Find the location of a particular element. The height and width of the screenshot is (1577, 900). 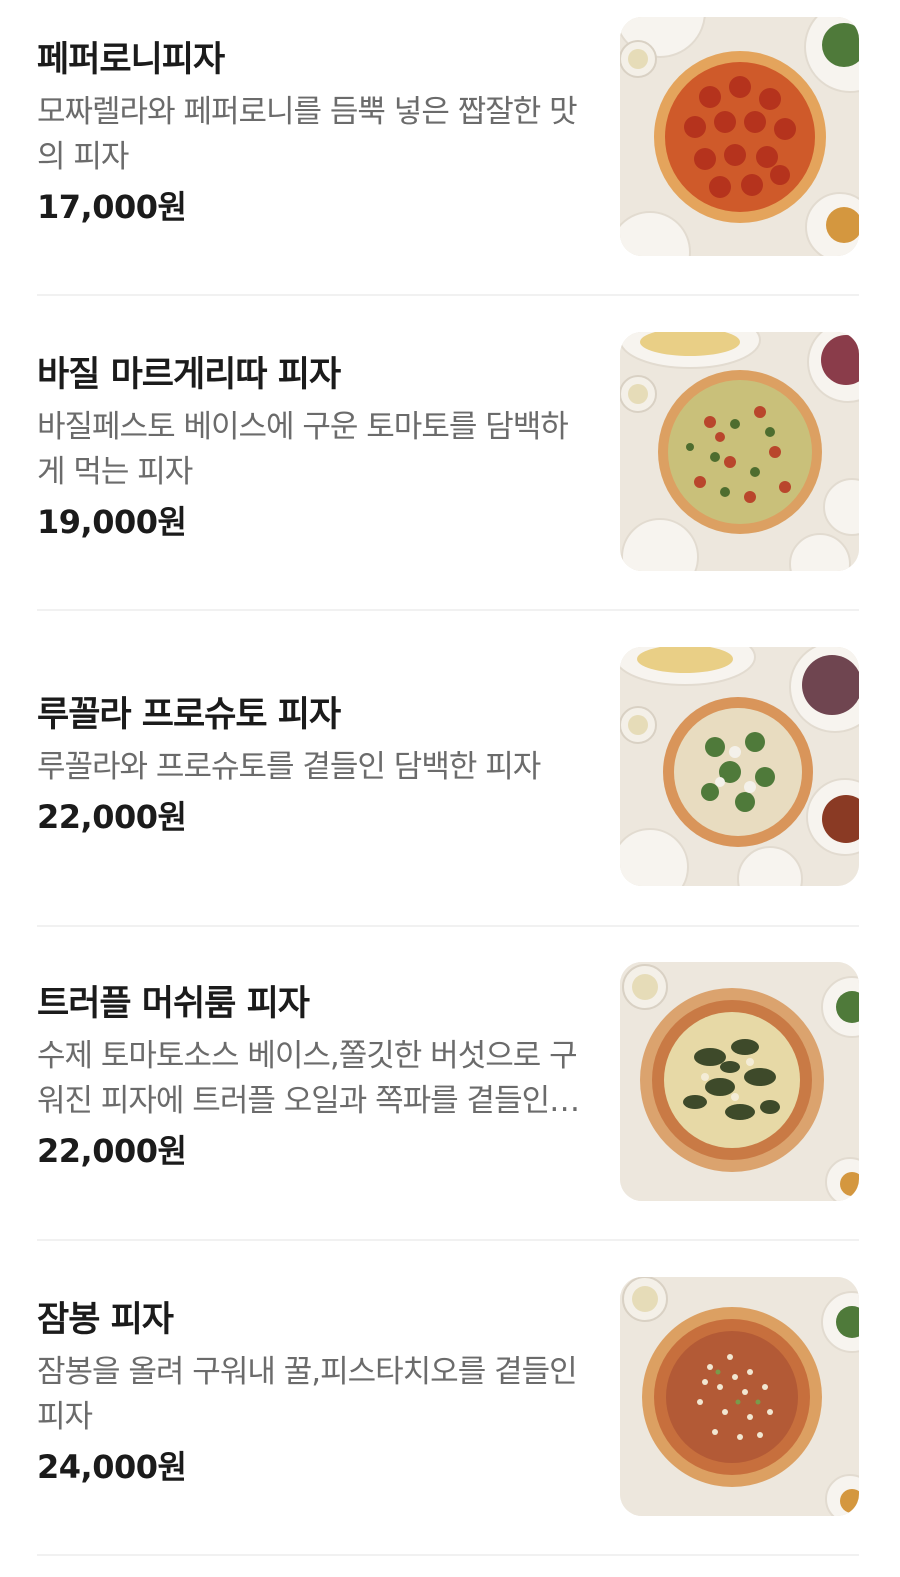

menu-item-description: 바질페스토 베이스에 구운 토마토를 담백하게 먹는 피자 is located at coordinates (303, 449).